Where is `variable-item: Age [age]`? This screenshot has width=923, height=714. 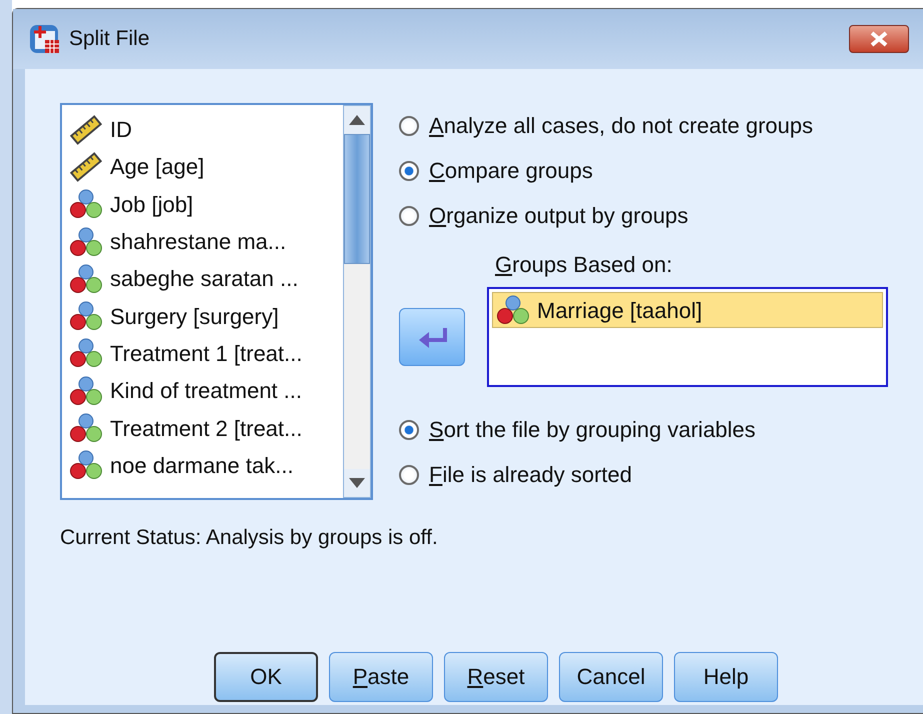
variable-item: Age [age] is located at coordinates (157, 167).